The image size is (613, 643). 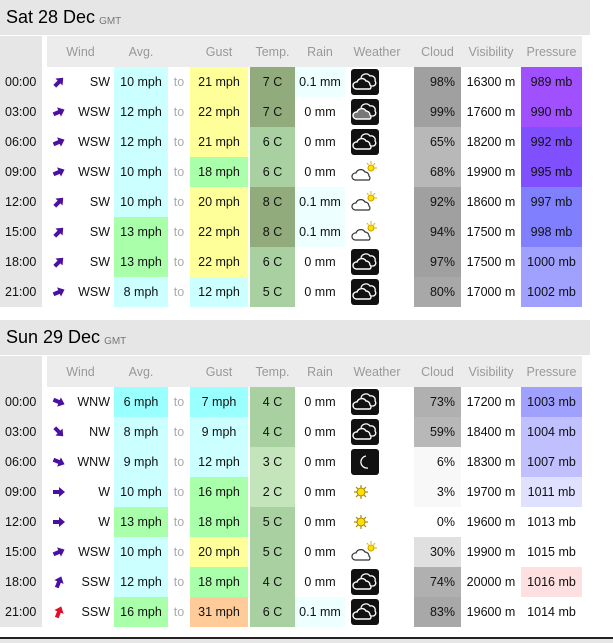 What do you see at coordinates (219, 462) in the screenshot?
I see `gust-speed: 12 mph` at bounding box center [219, 462].